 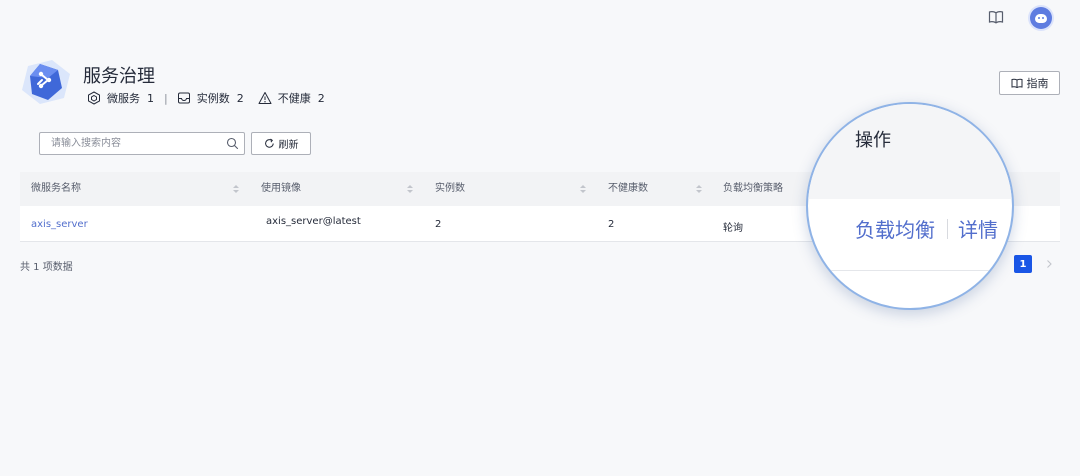 I want to click on row-actions: 负载均衡 详情, so click(x=926, y=228).